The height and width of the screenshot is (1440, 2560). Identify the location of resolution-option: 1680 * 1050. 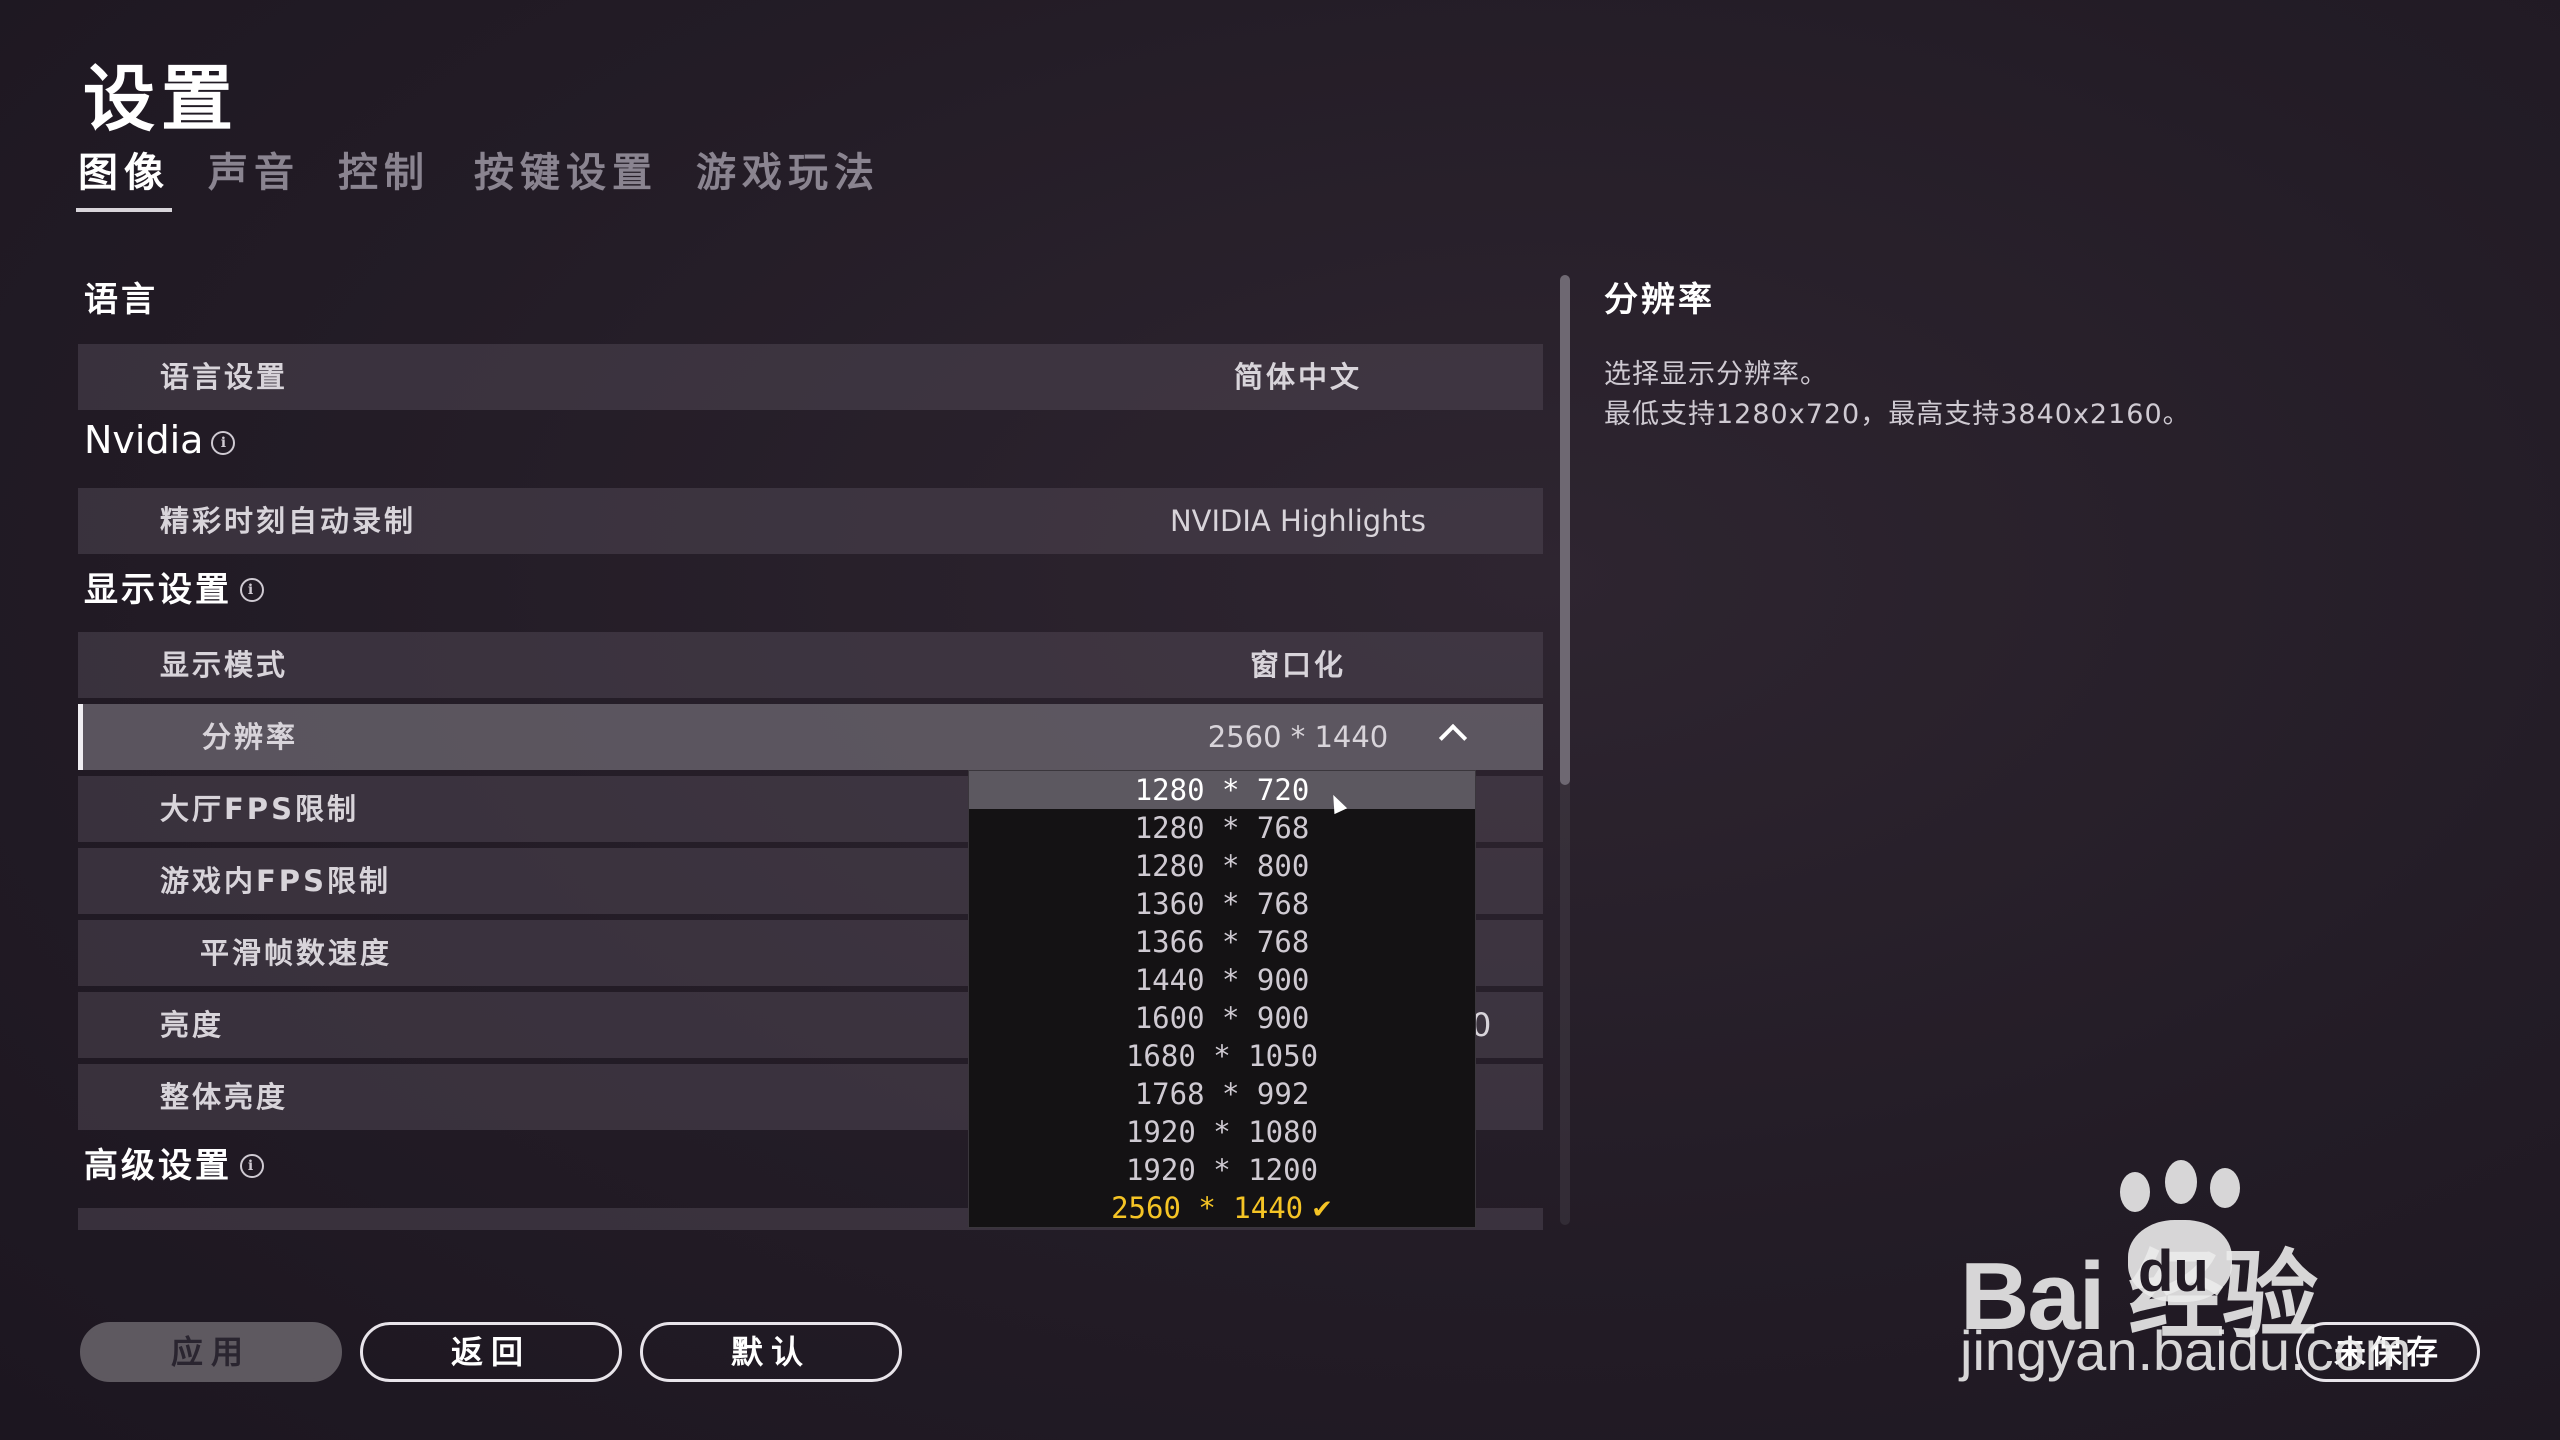
(1222, 1056).